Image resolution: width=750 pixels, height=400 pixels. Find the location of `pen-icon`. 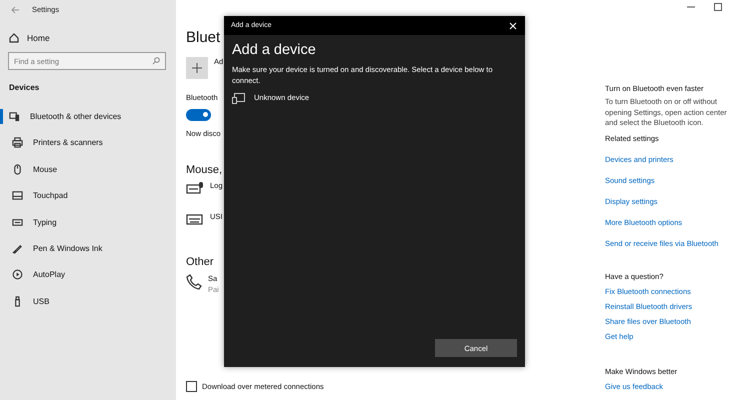

pen-icon is located at coordinates (17, 248).